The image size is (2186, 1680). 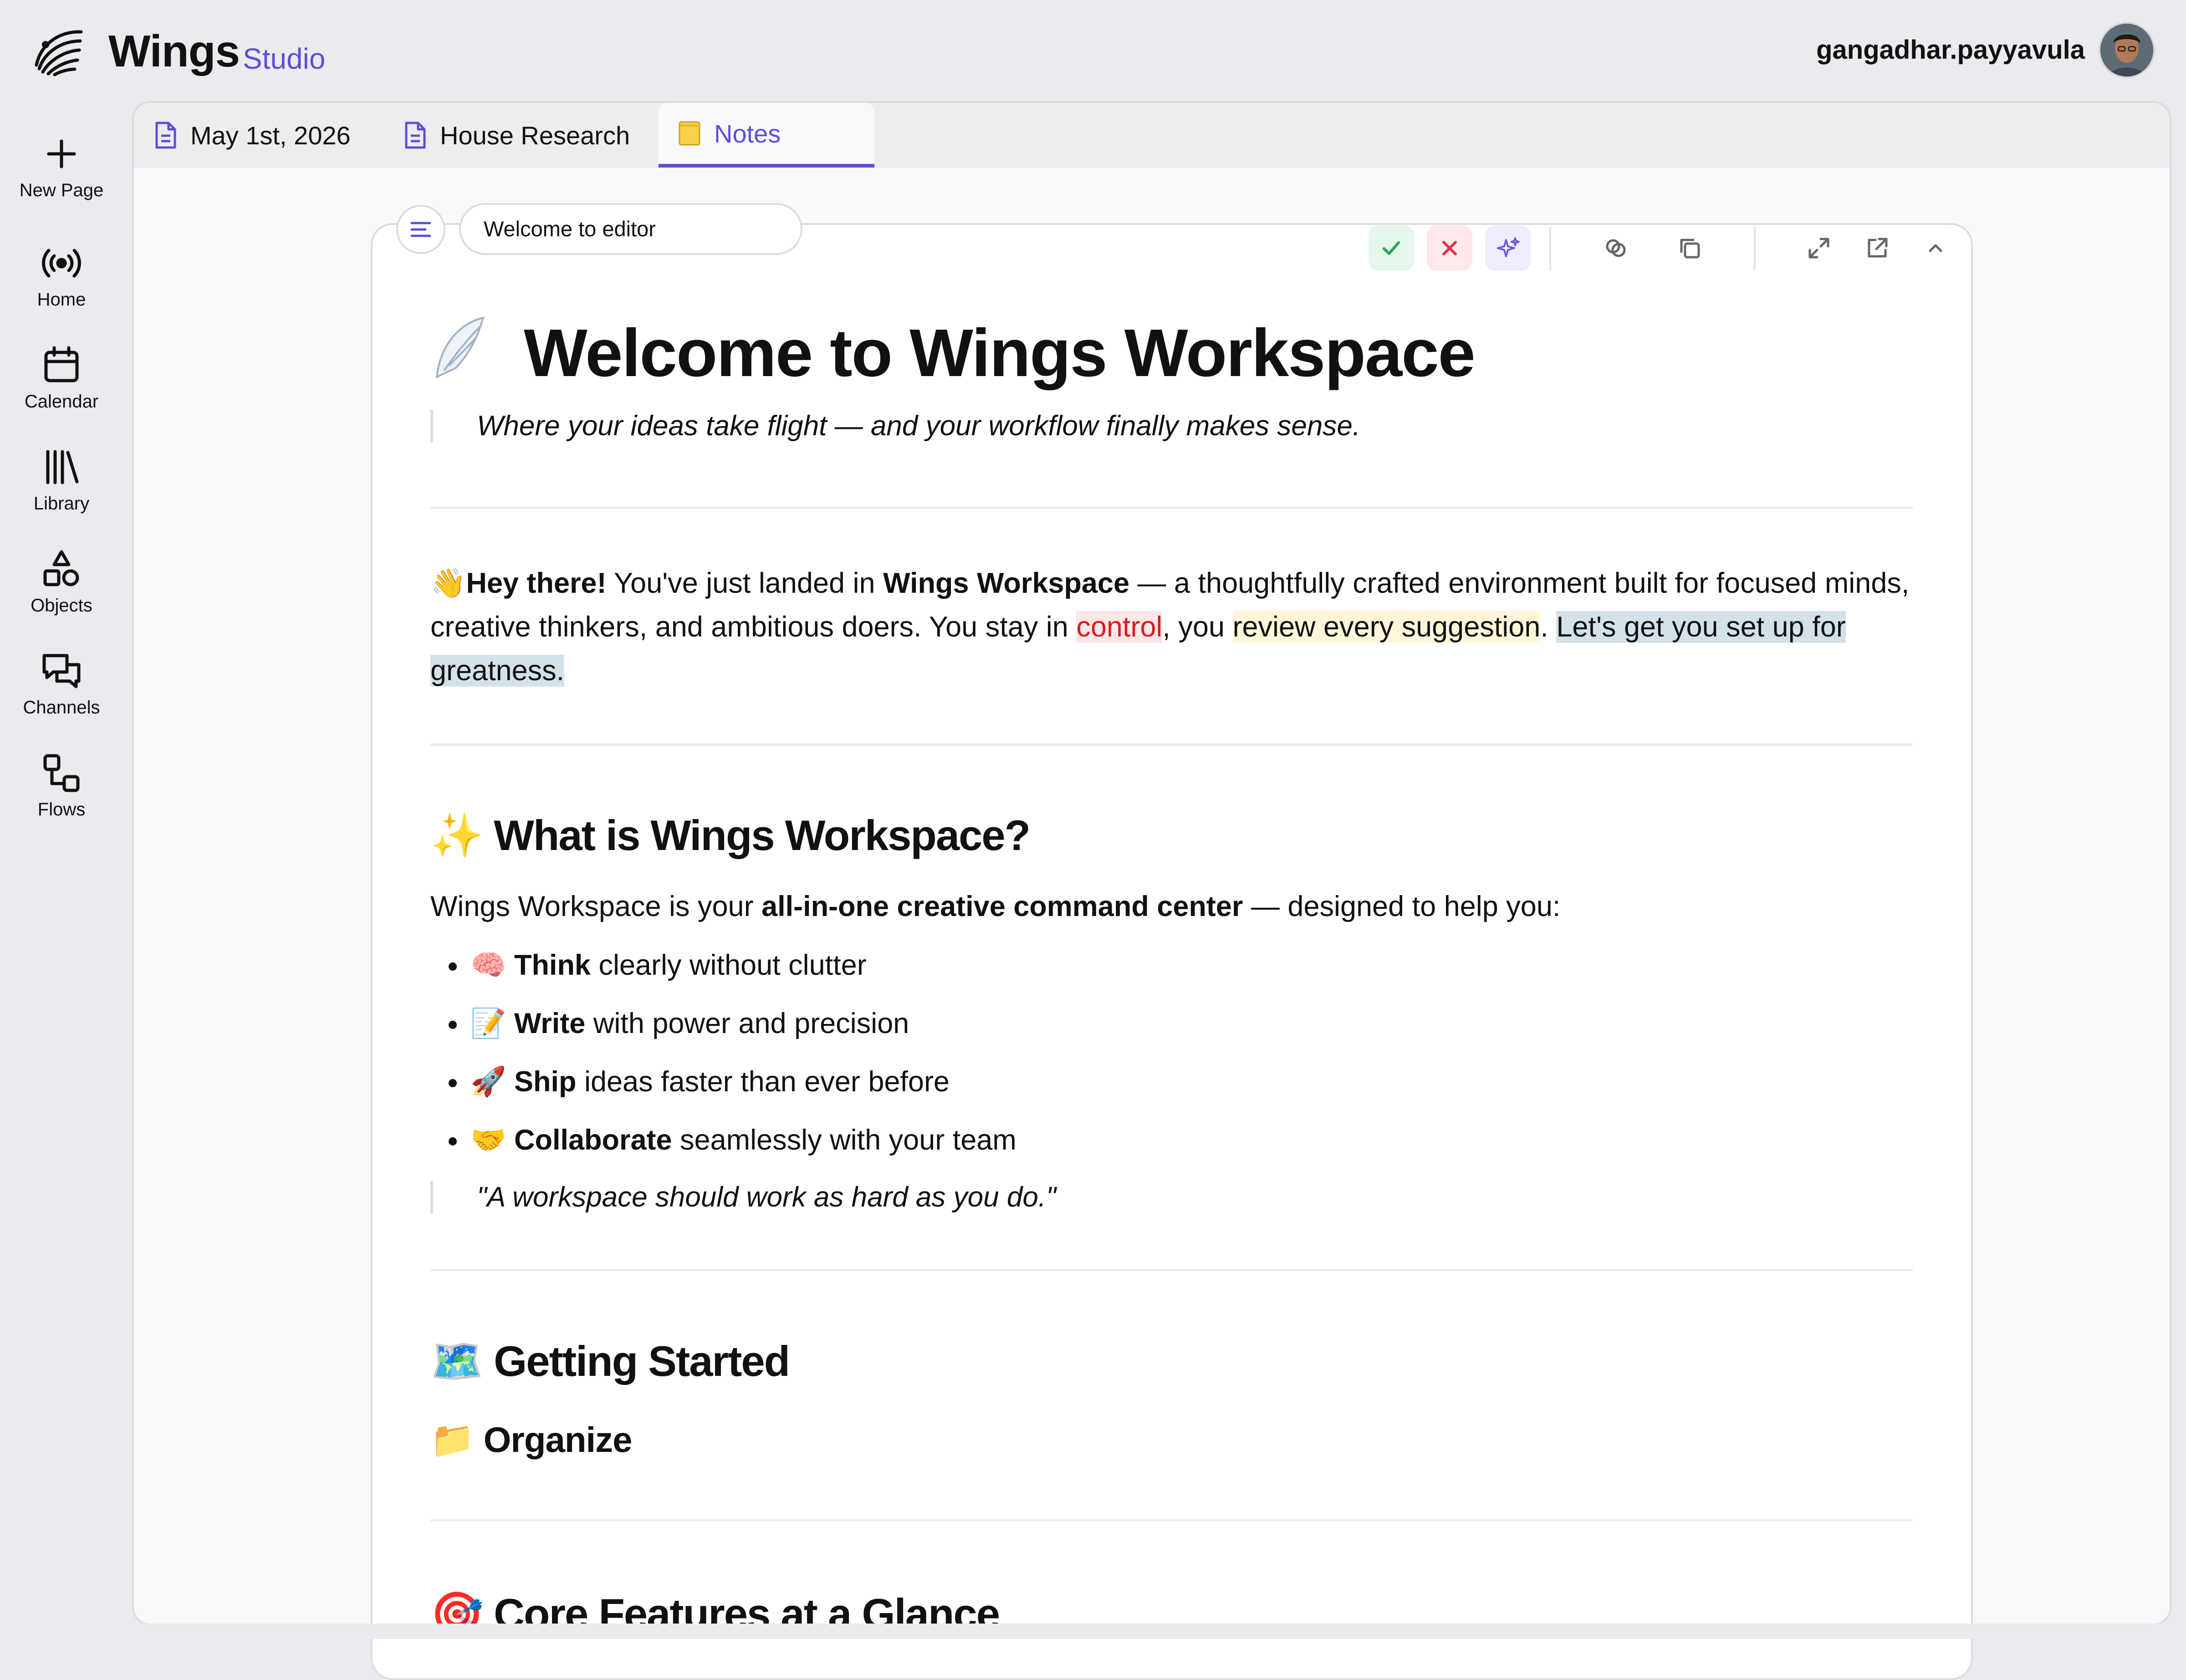 I want to click on collapse-icon, so click(x=1936, y=248).